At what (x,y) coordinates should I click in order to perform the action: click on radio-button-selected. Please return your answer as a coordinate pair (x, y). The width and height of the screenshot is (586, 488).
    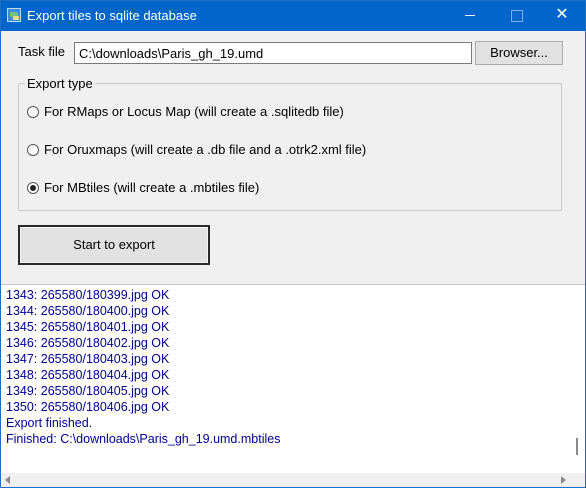
    Looking at the image, I should click on (33, 188).